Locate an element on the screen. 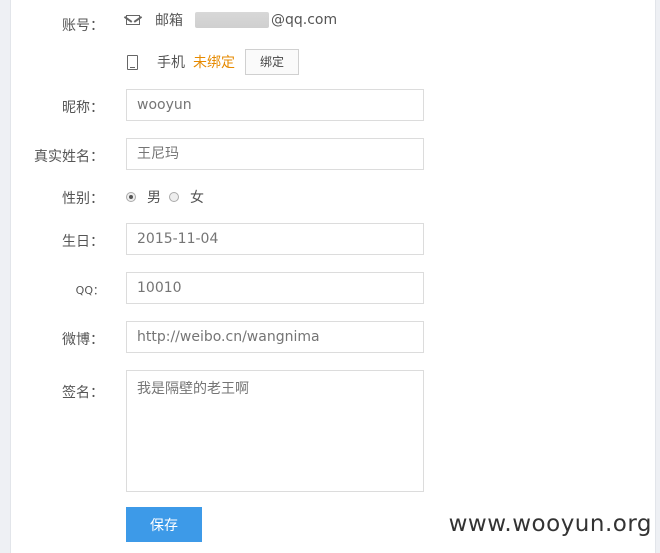  signature-textarea is located at coordinates (275, 431).